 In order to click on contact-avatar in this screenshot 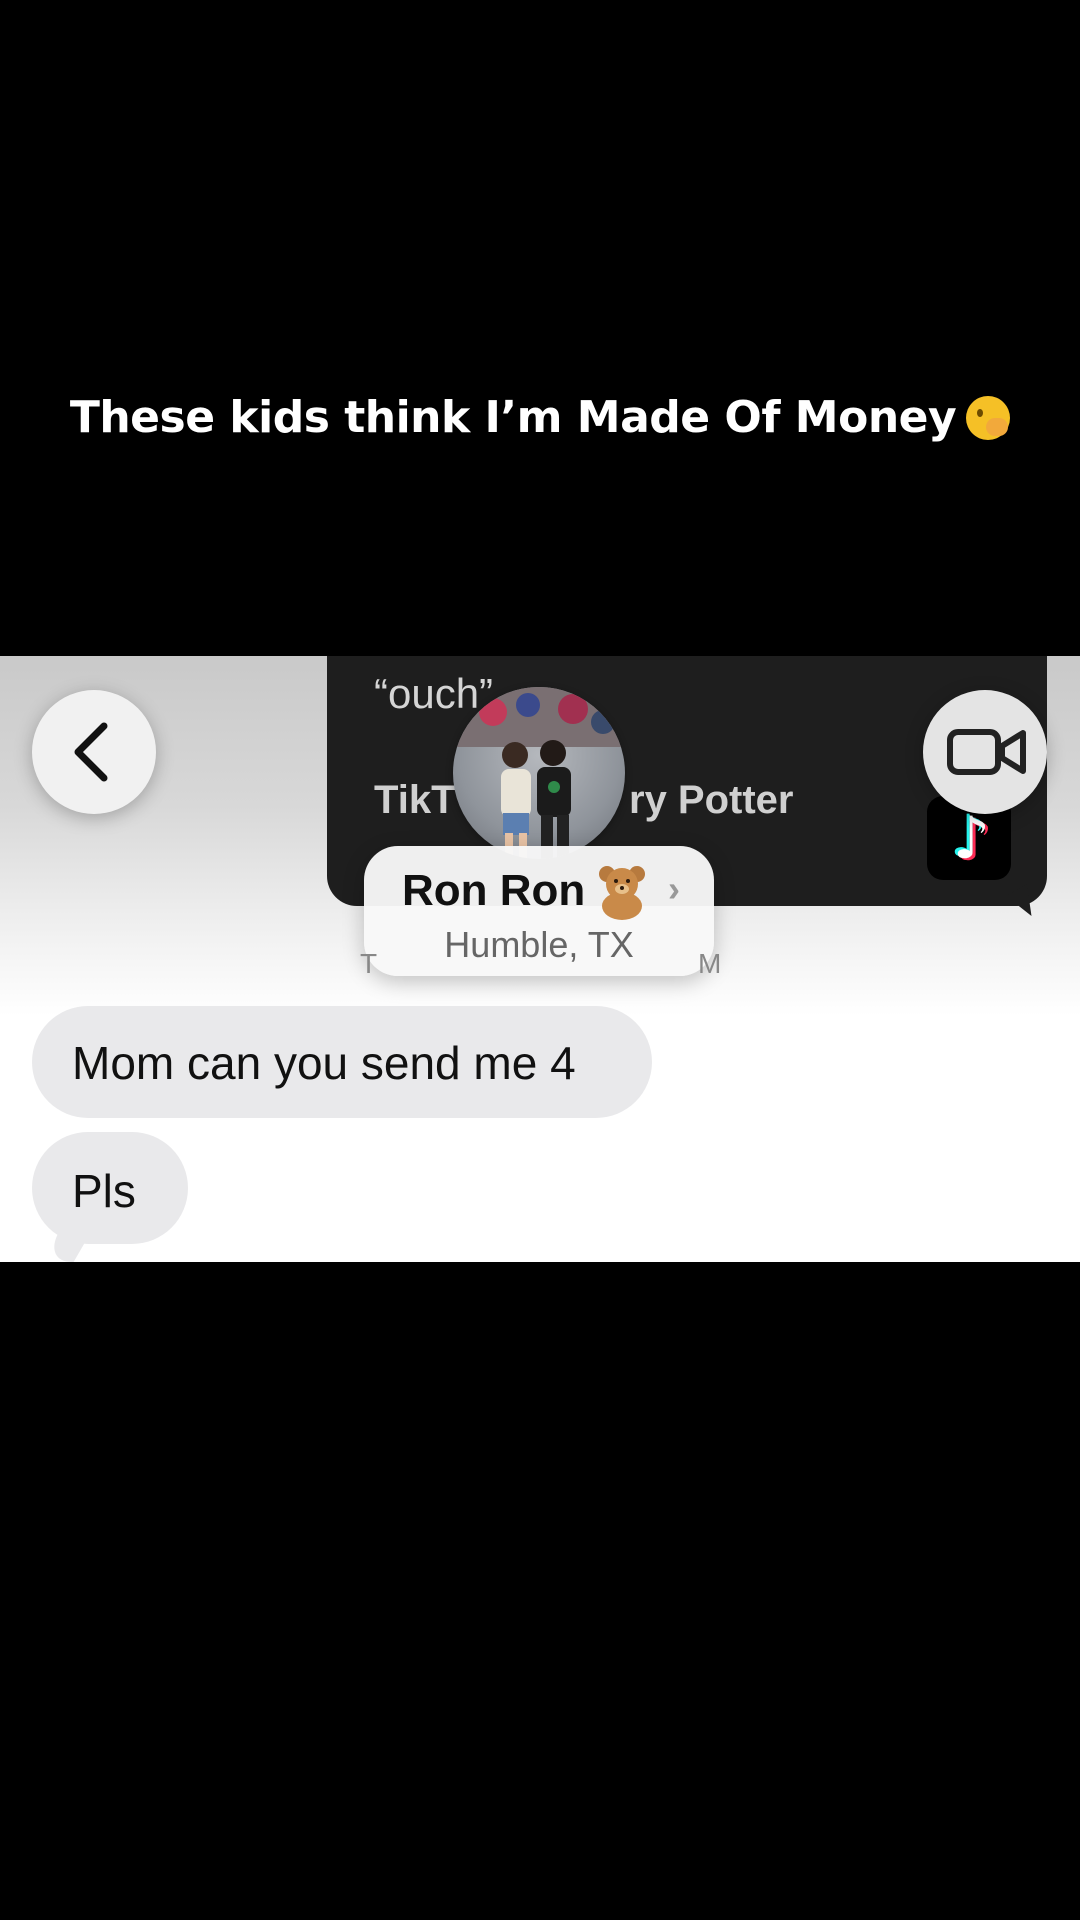, I will do `click(539, 773)`.